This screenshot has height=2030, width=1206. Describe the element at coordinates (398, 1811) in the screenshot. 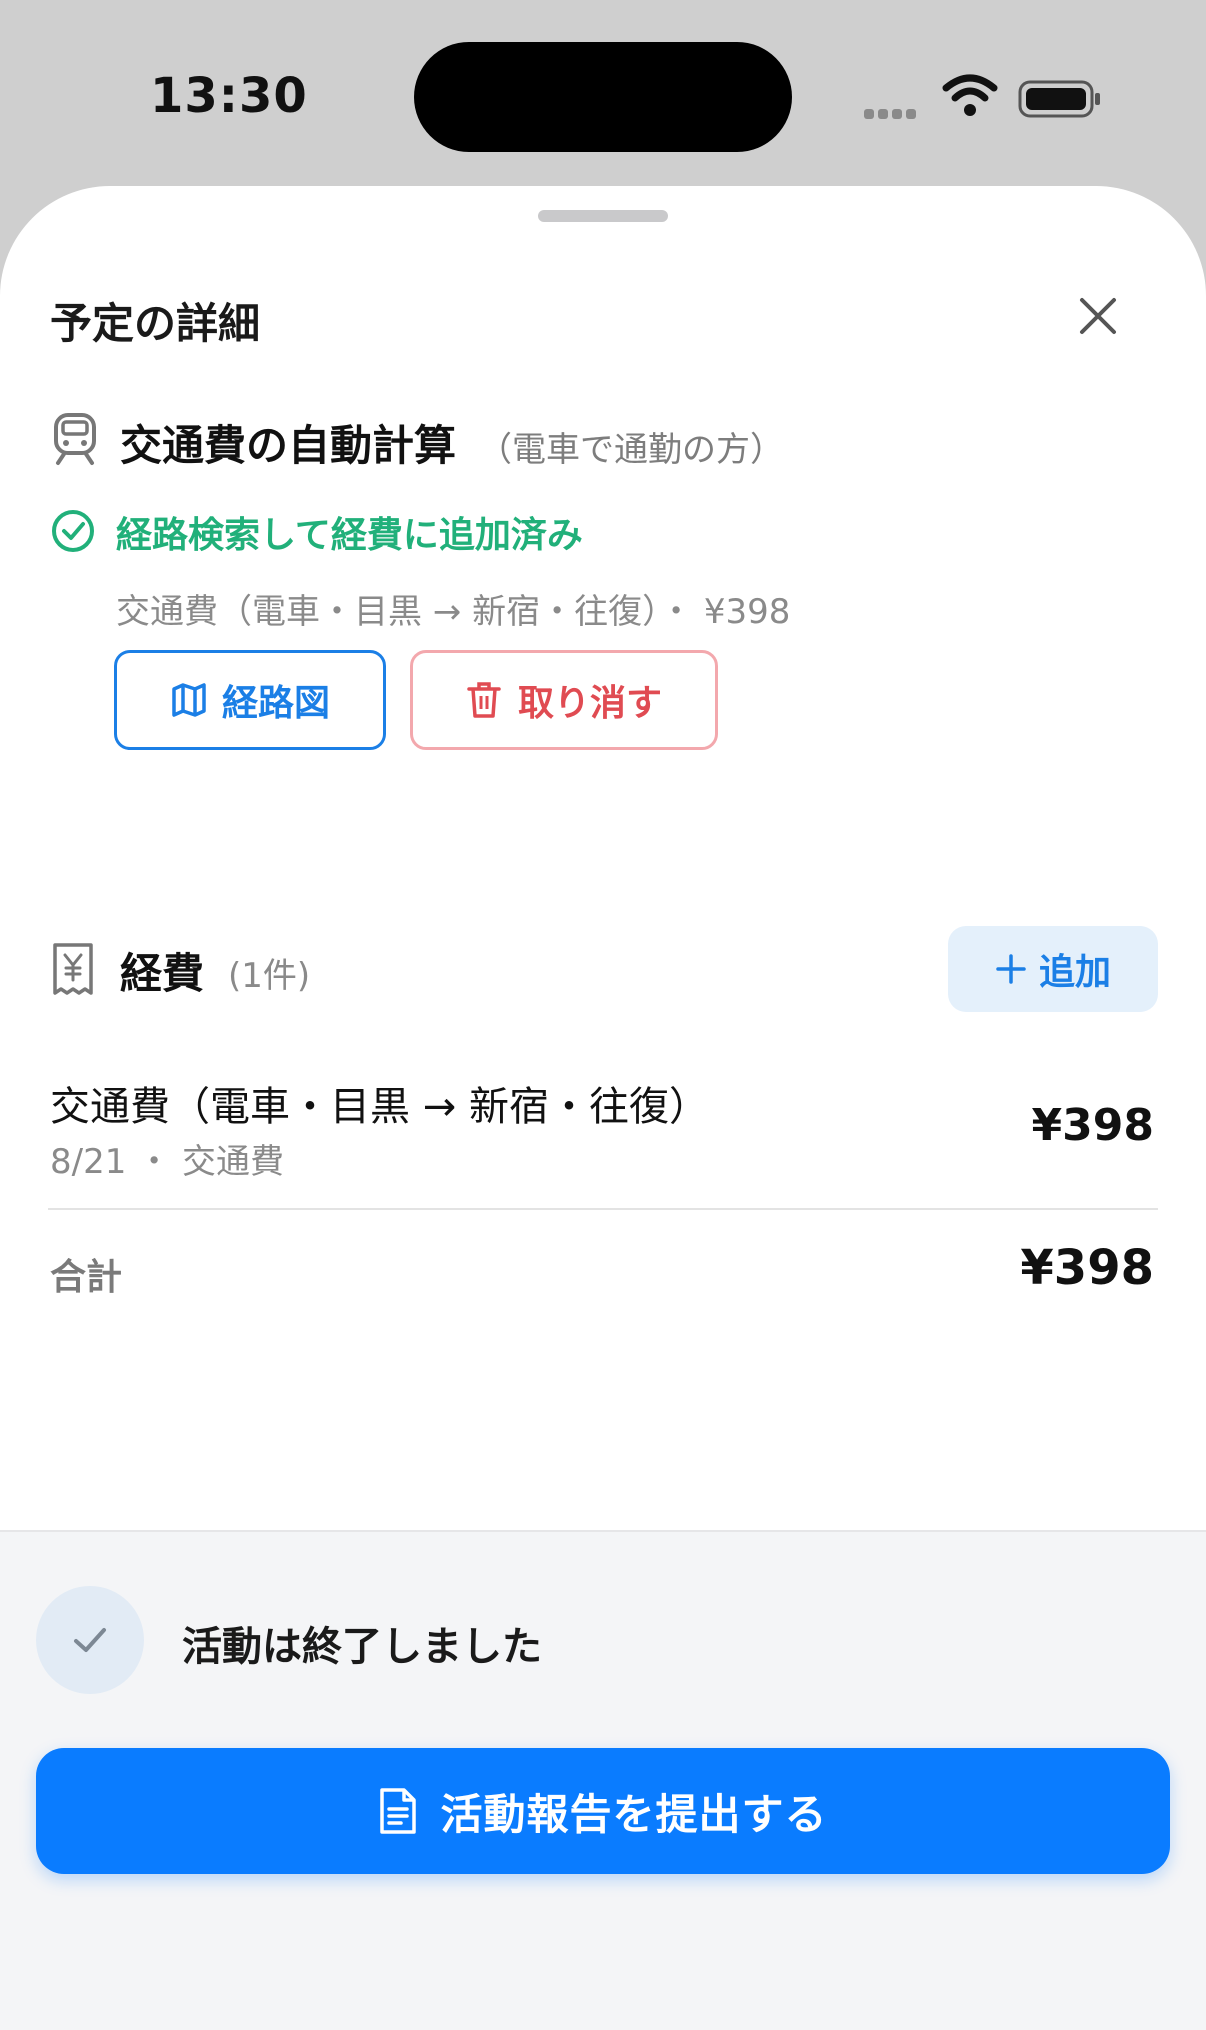

I see `document-icon` at that location.